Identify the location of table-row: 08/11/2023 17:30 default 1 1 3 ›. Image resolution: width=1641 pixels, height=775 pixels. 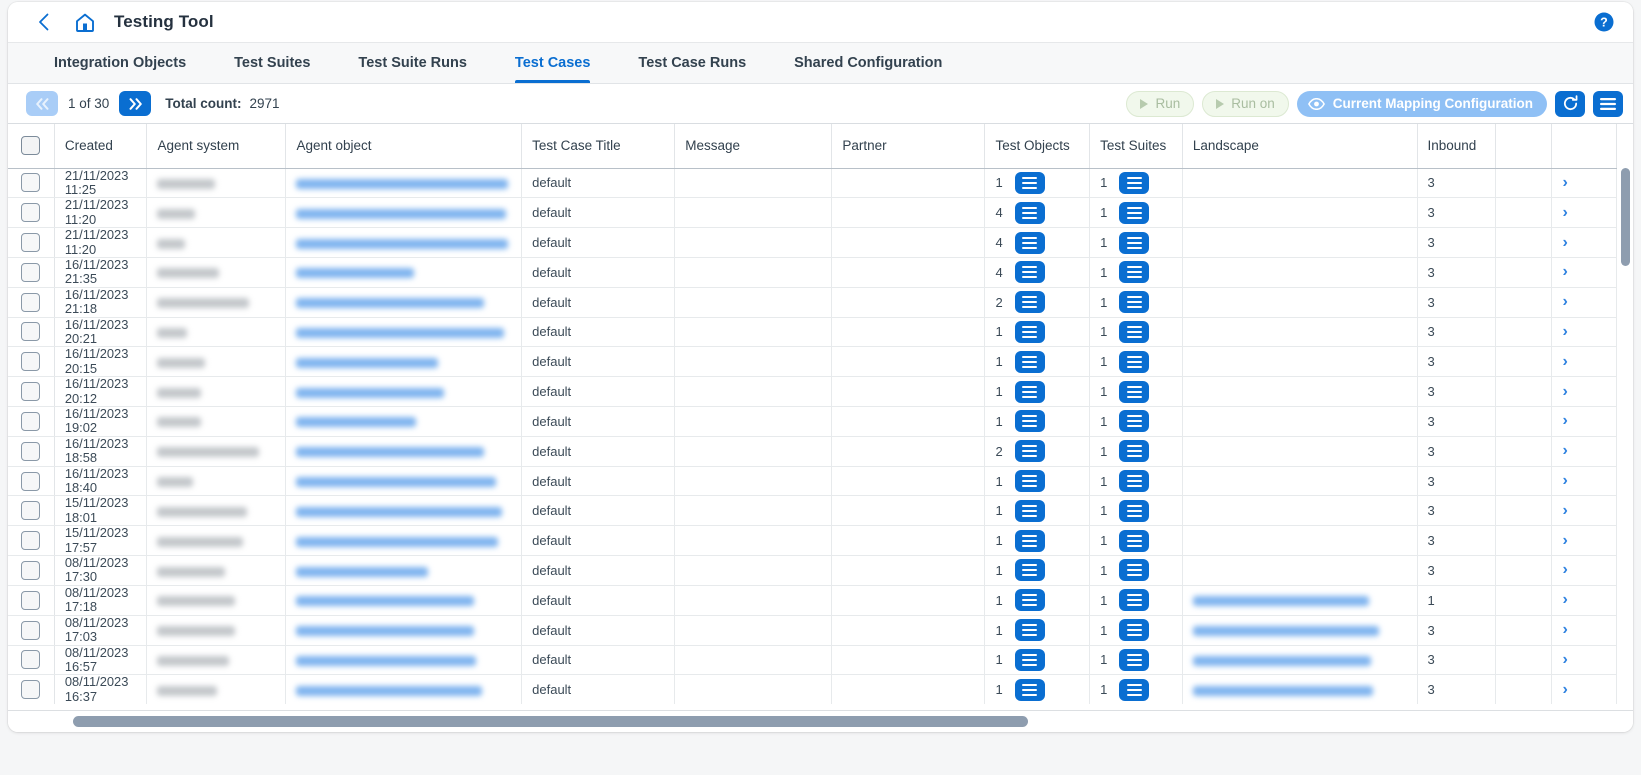
(812, 570).